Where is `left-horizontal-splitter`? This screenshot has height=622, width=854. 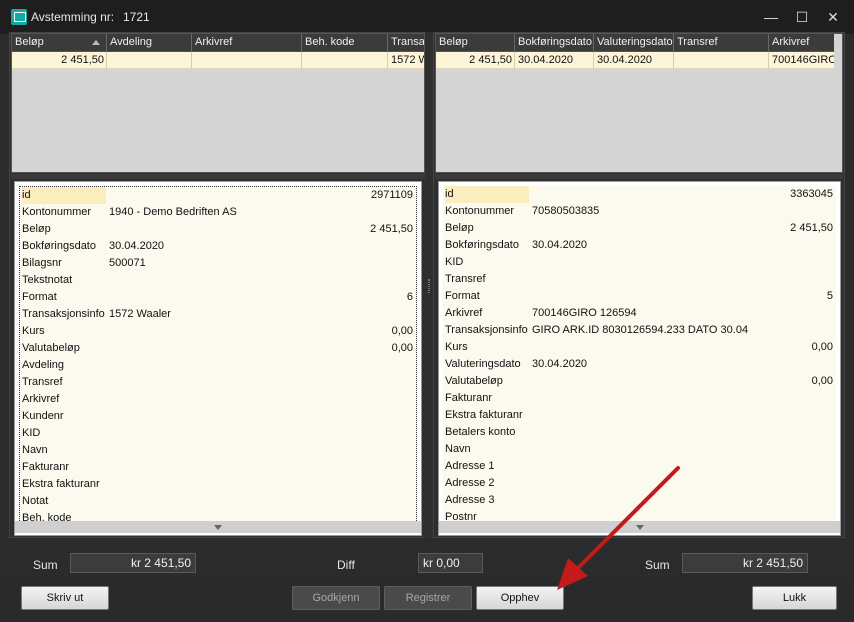 left-horizontal-splitter is located at coordinates (218, 176).